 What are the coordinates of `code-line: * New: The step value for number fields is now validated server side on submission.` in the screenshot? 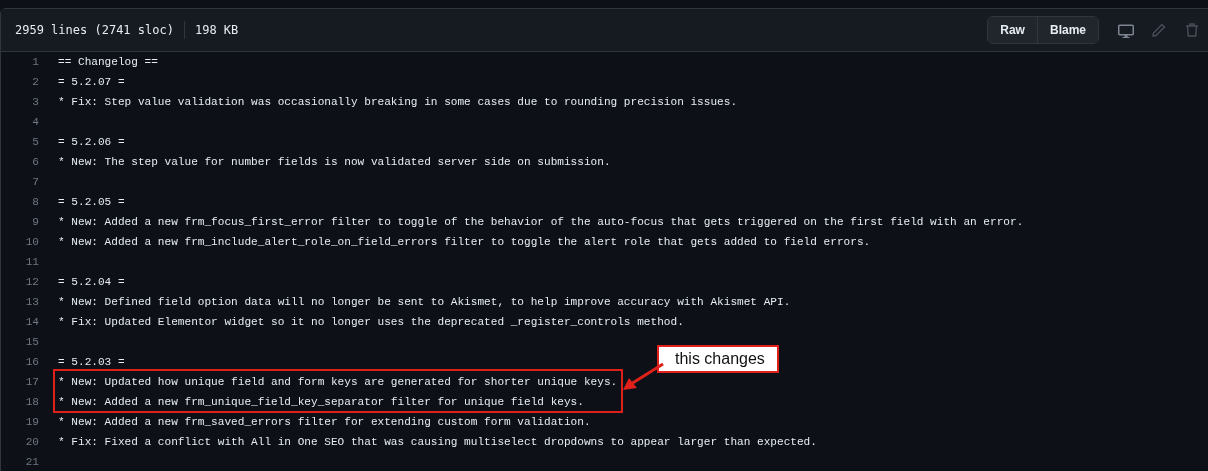 It's located at (334, 162).